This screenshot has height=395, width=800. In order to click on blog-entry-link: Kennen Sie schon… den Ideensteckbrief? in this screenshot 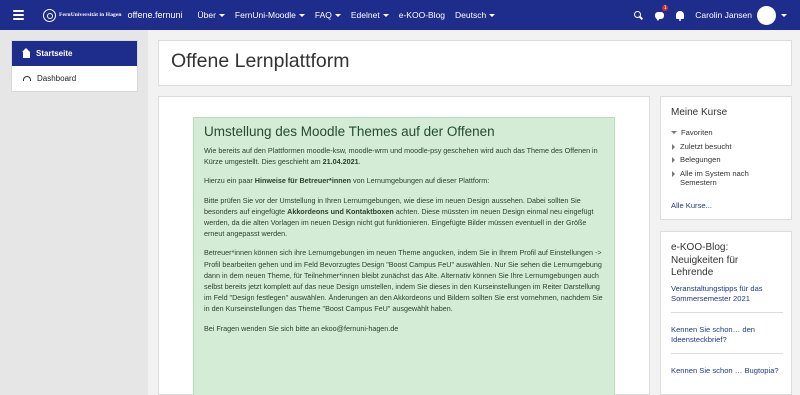, I will do `click(727, 335)`.